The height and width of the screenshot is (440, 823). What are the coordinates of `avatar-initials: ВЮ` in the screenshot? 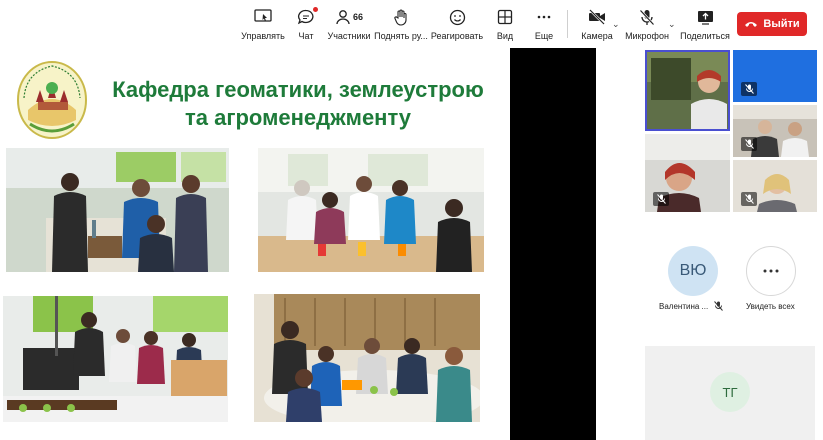 It's located at (693, 270).